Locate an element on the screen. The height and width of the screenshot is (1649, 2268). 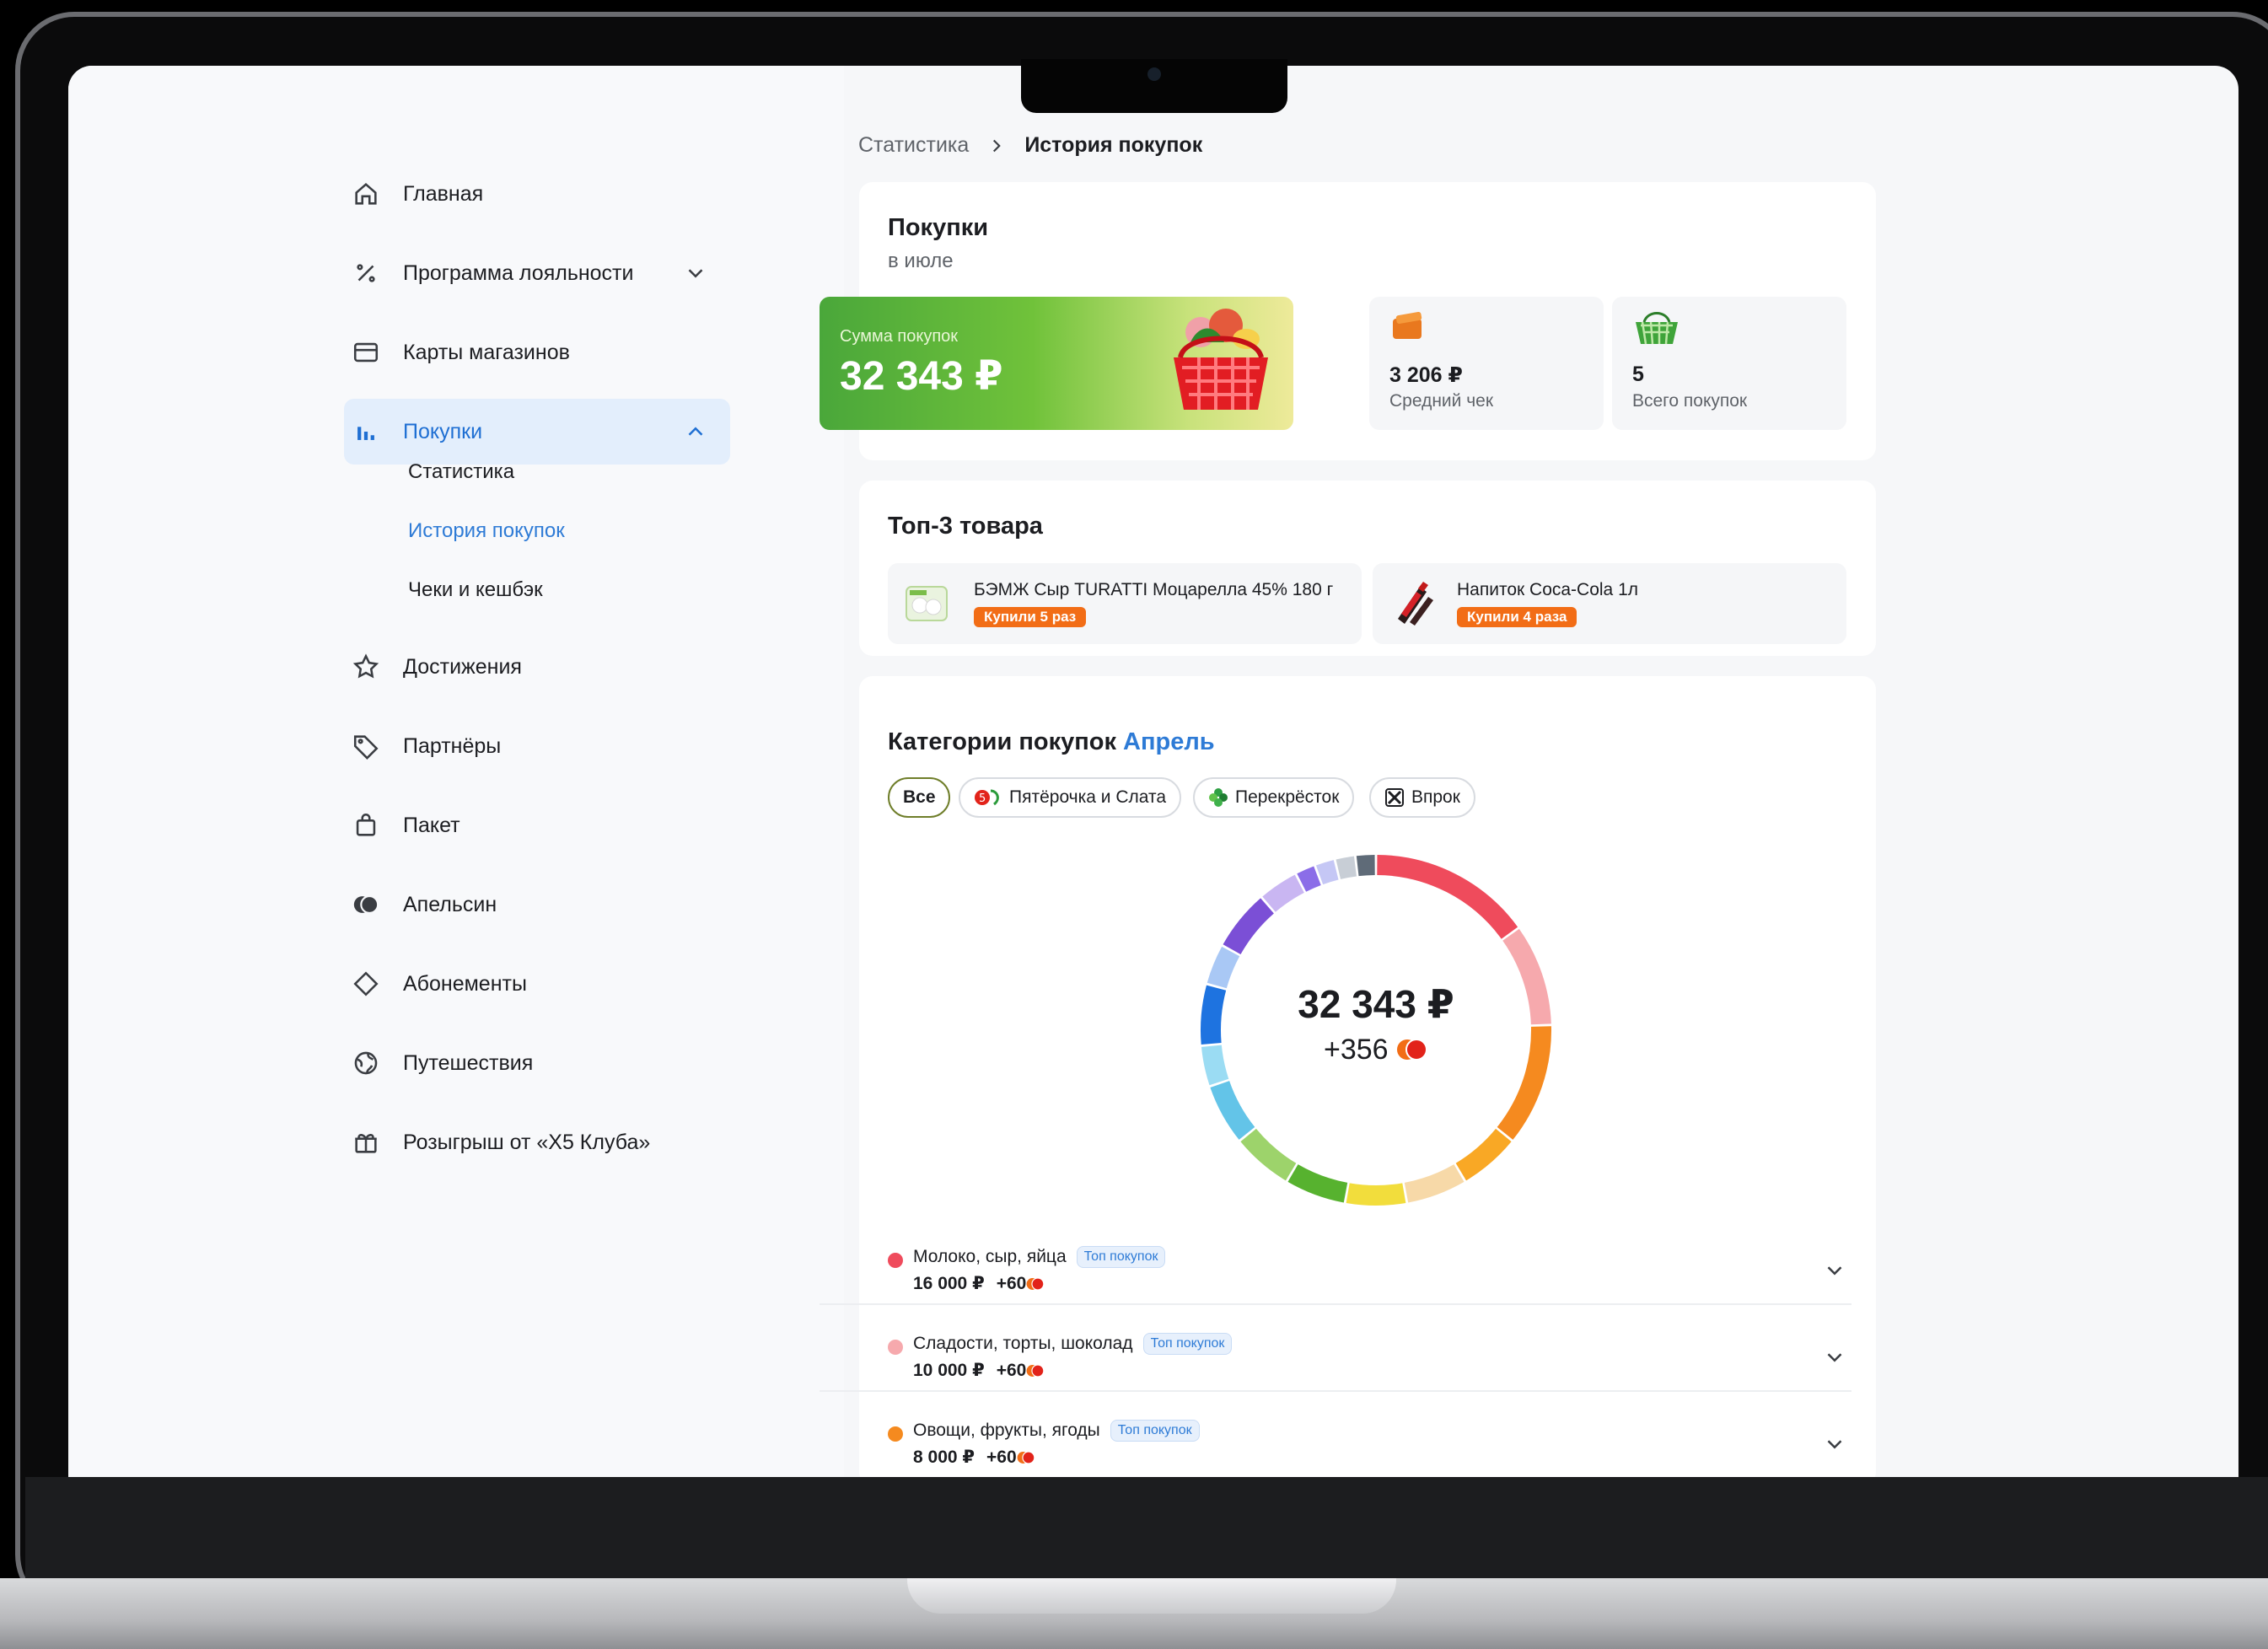
category-name: Молоко, сыр, яйца is located at coordinates (990, 1256).